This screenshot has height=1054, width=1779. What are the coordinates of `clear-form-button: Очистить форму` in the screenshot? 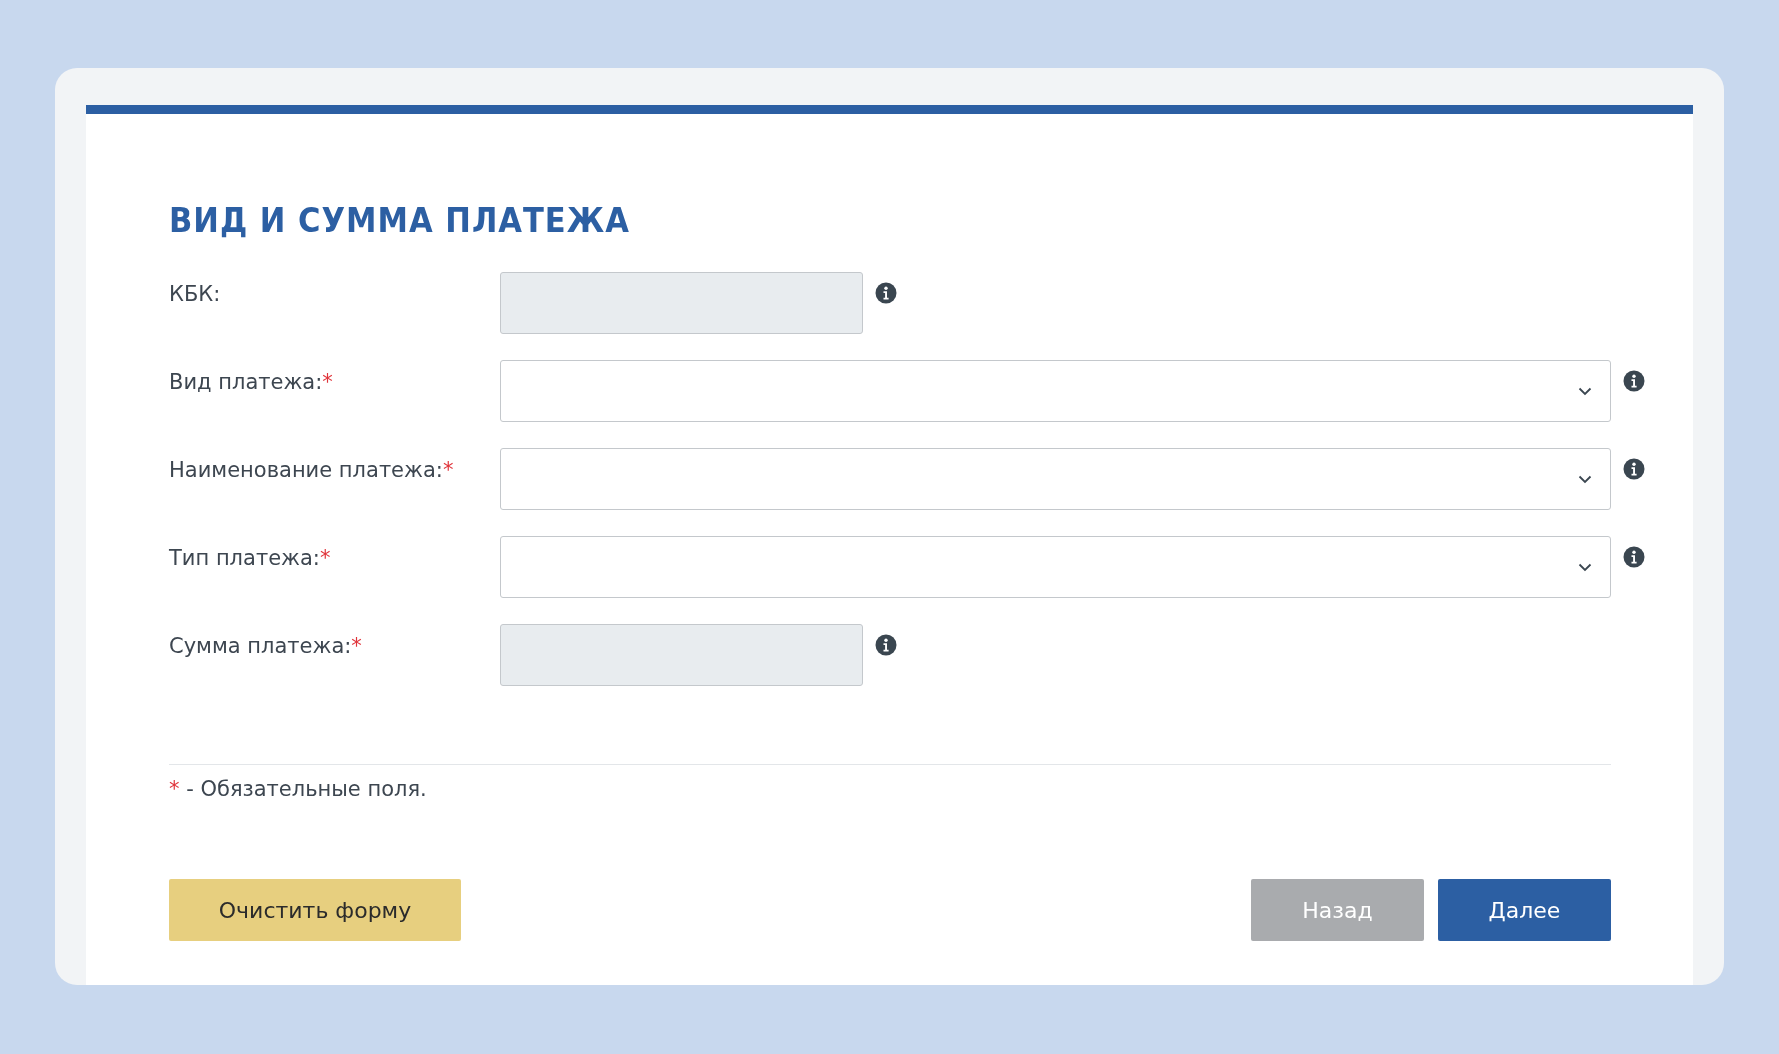 It's located at (315, 910).